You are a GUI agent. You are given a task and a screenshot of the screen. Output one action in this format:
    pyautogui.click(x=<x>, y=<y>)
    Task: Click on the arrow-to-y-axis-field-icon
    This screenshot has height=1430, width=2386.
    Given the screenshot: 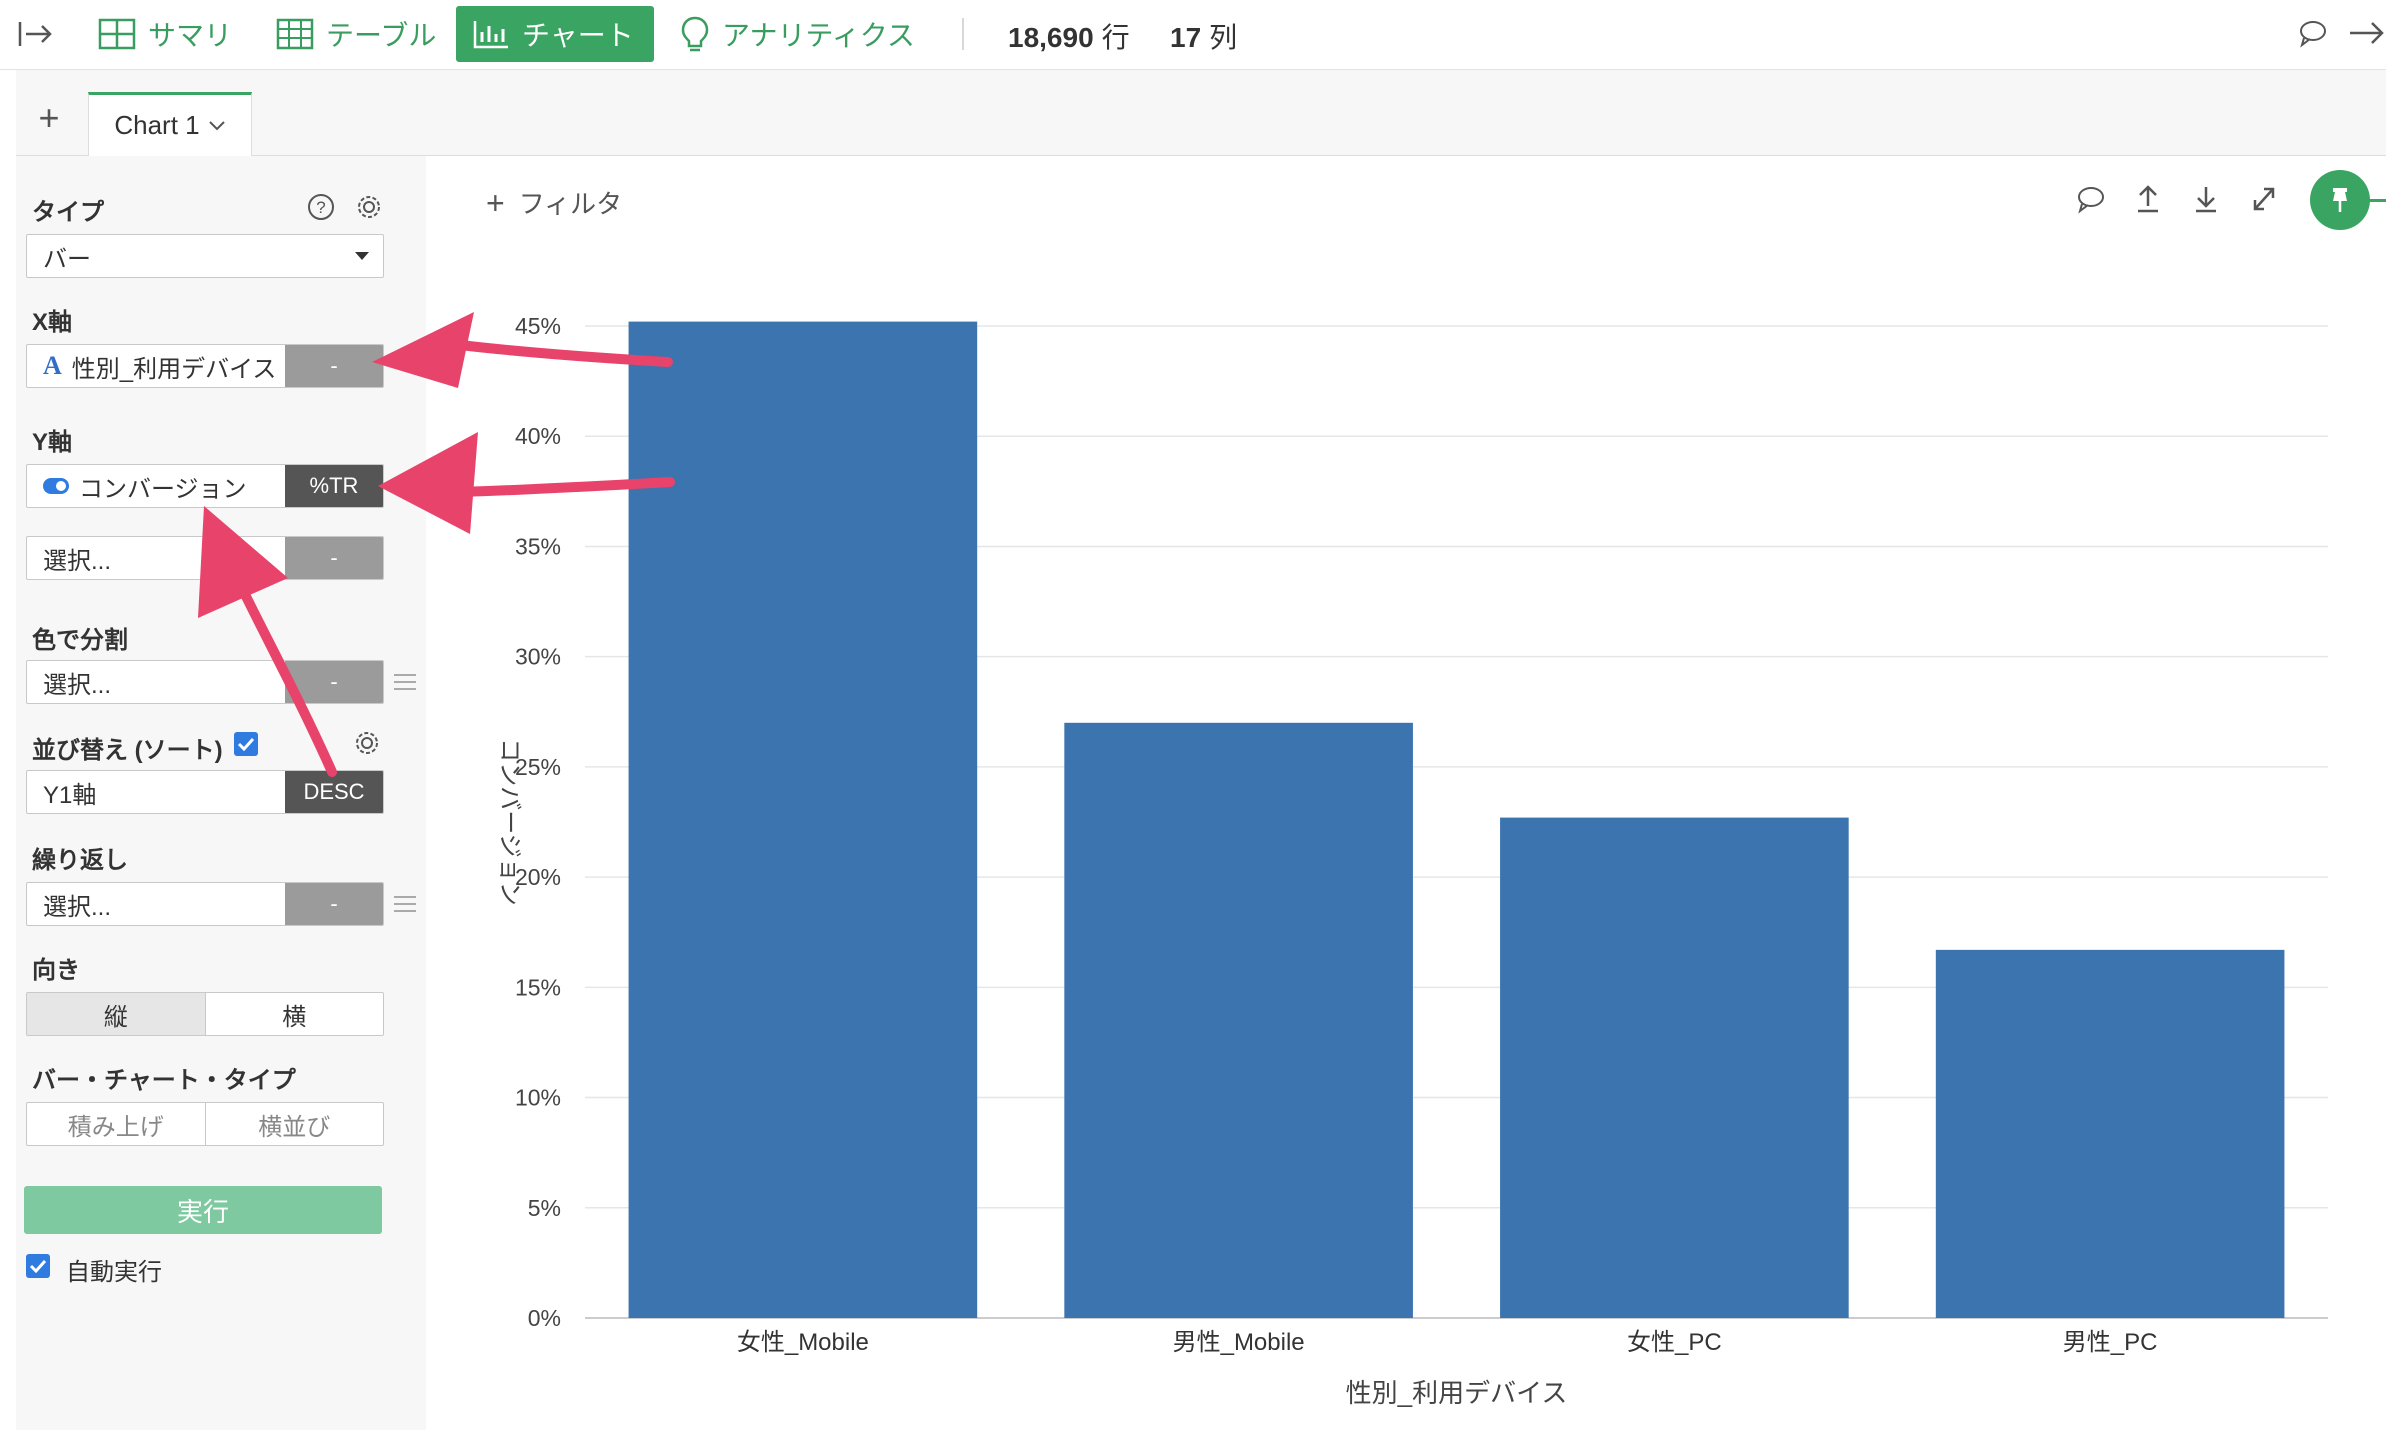 What is the action you would take?
    pyautogui.click(x=267, y=641)
    